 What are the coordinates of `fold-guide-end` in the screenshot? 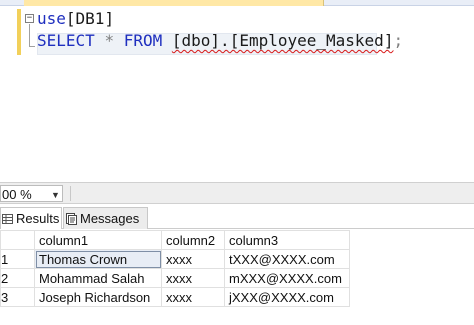 It's located at (32, 46).